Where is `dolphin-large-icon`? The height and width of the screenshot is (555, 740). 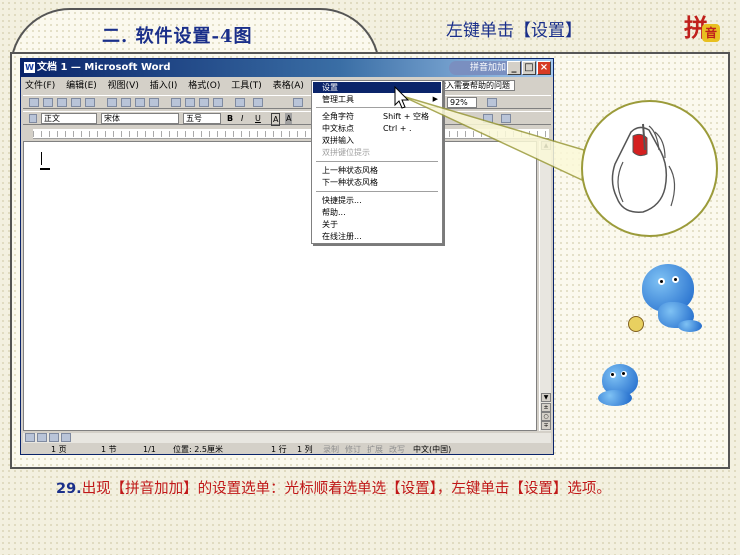 dolphin-large-icon is located at coordinates (668, 300).